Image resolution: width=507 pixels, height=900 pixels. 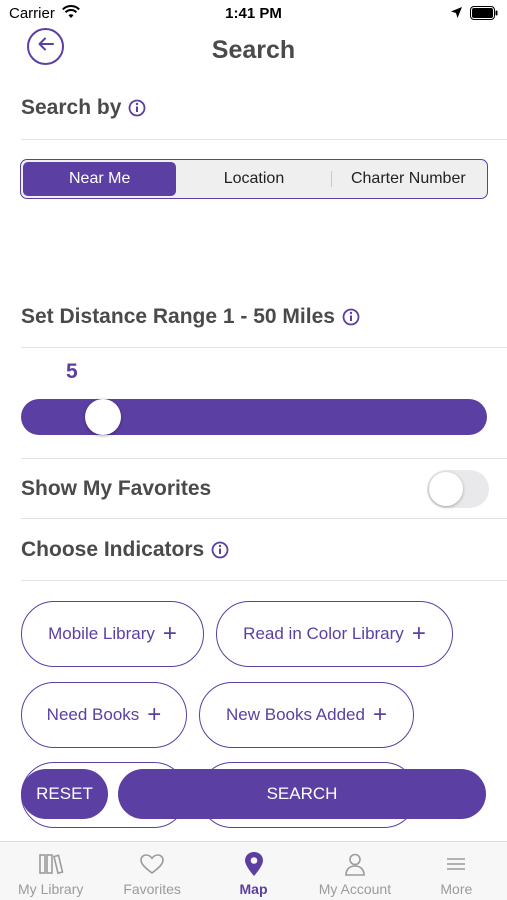 What do you see at coordinates (408, 179) in the screenshot?
I see `segment-charter-number: Charter Number` at bounding box center [408, 179].